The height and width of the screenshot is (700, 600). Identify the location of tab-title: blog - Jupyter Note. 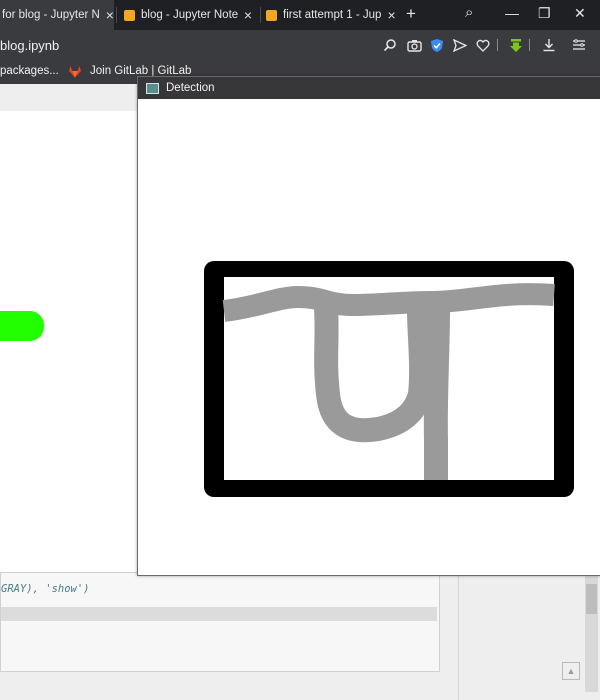
(189, 15).